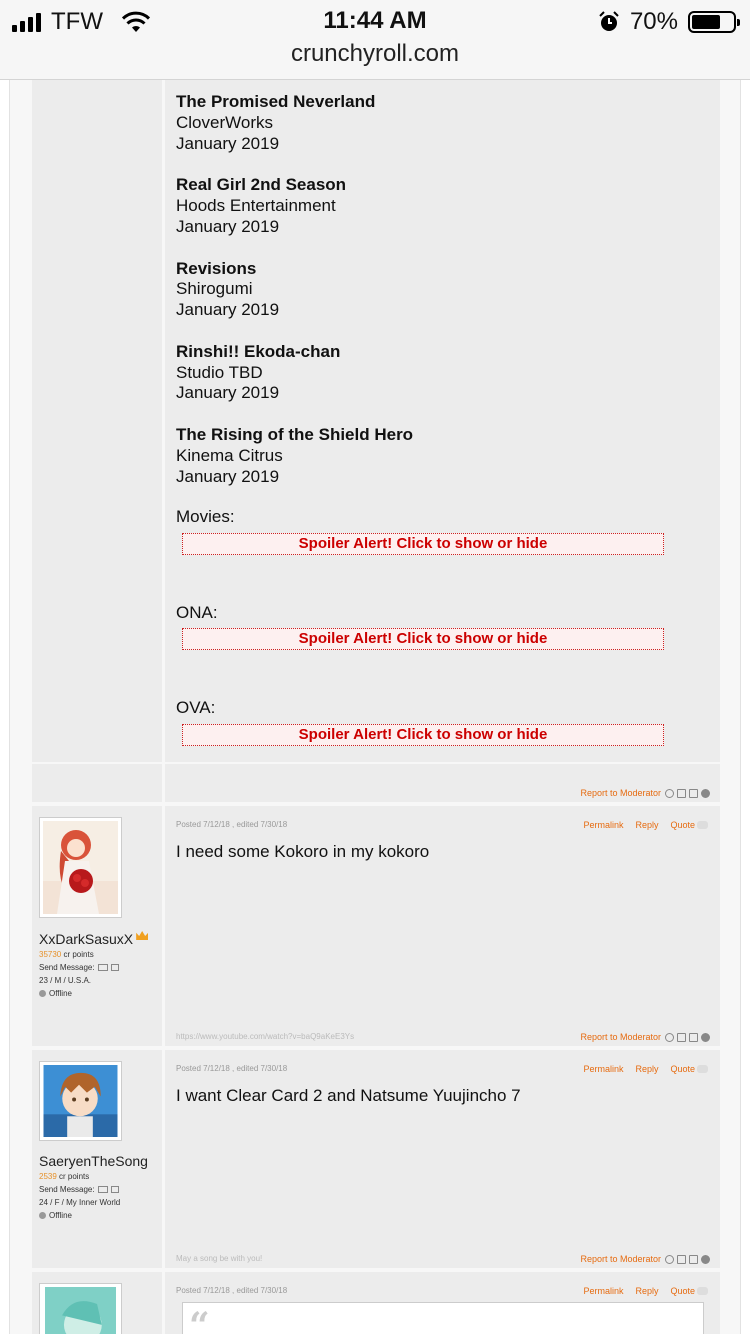  What do you see at coordinates (205, 516) in the screenshot?
I see `movies-label: Movies:` at bounding box center [205, 516].